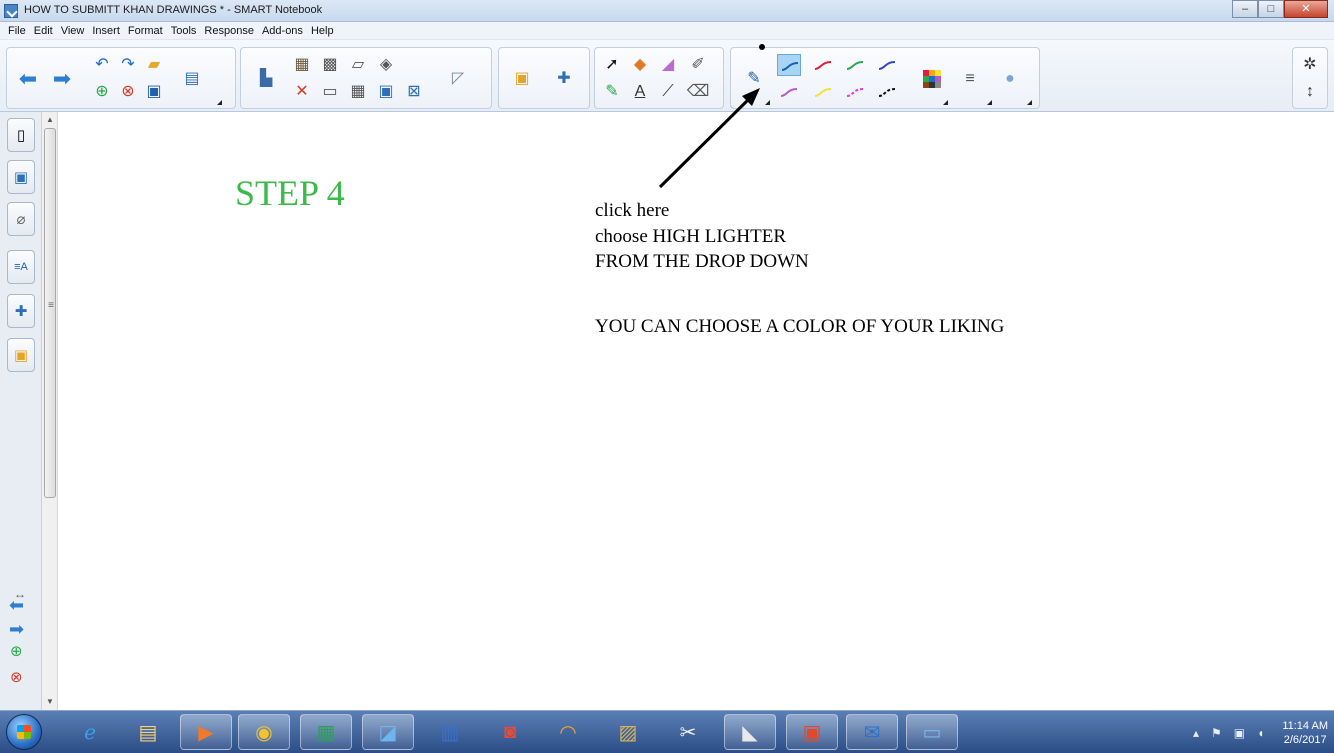 The image size is (1334, 753). What do you see at coordinates (1310, 65) in the screenshot?
I see `settings-gear-icon: ✲` at bounding box center [1310, 65].